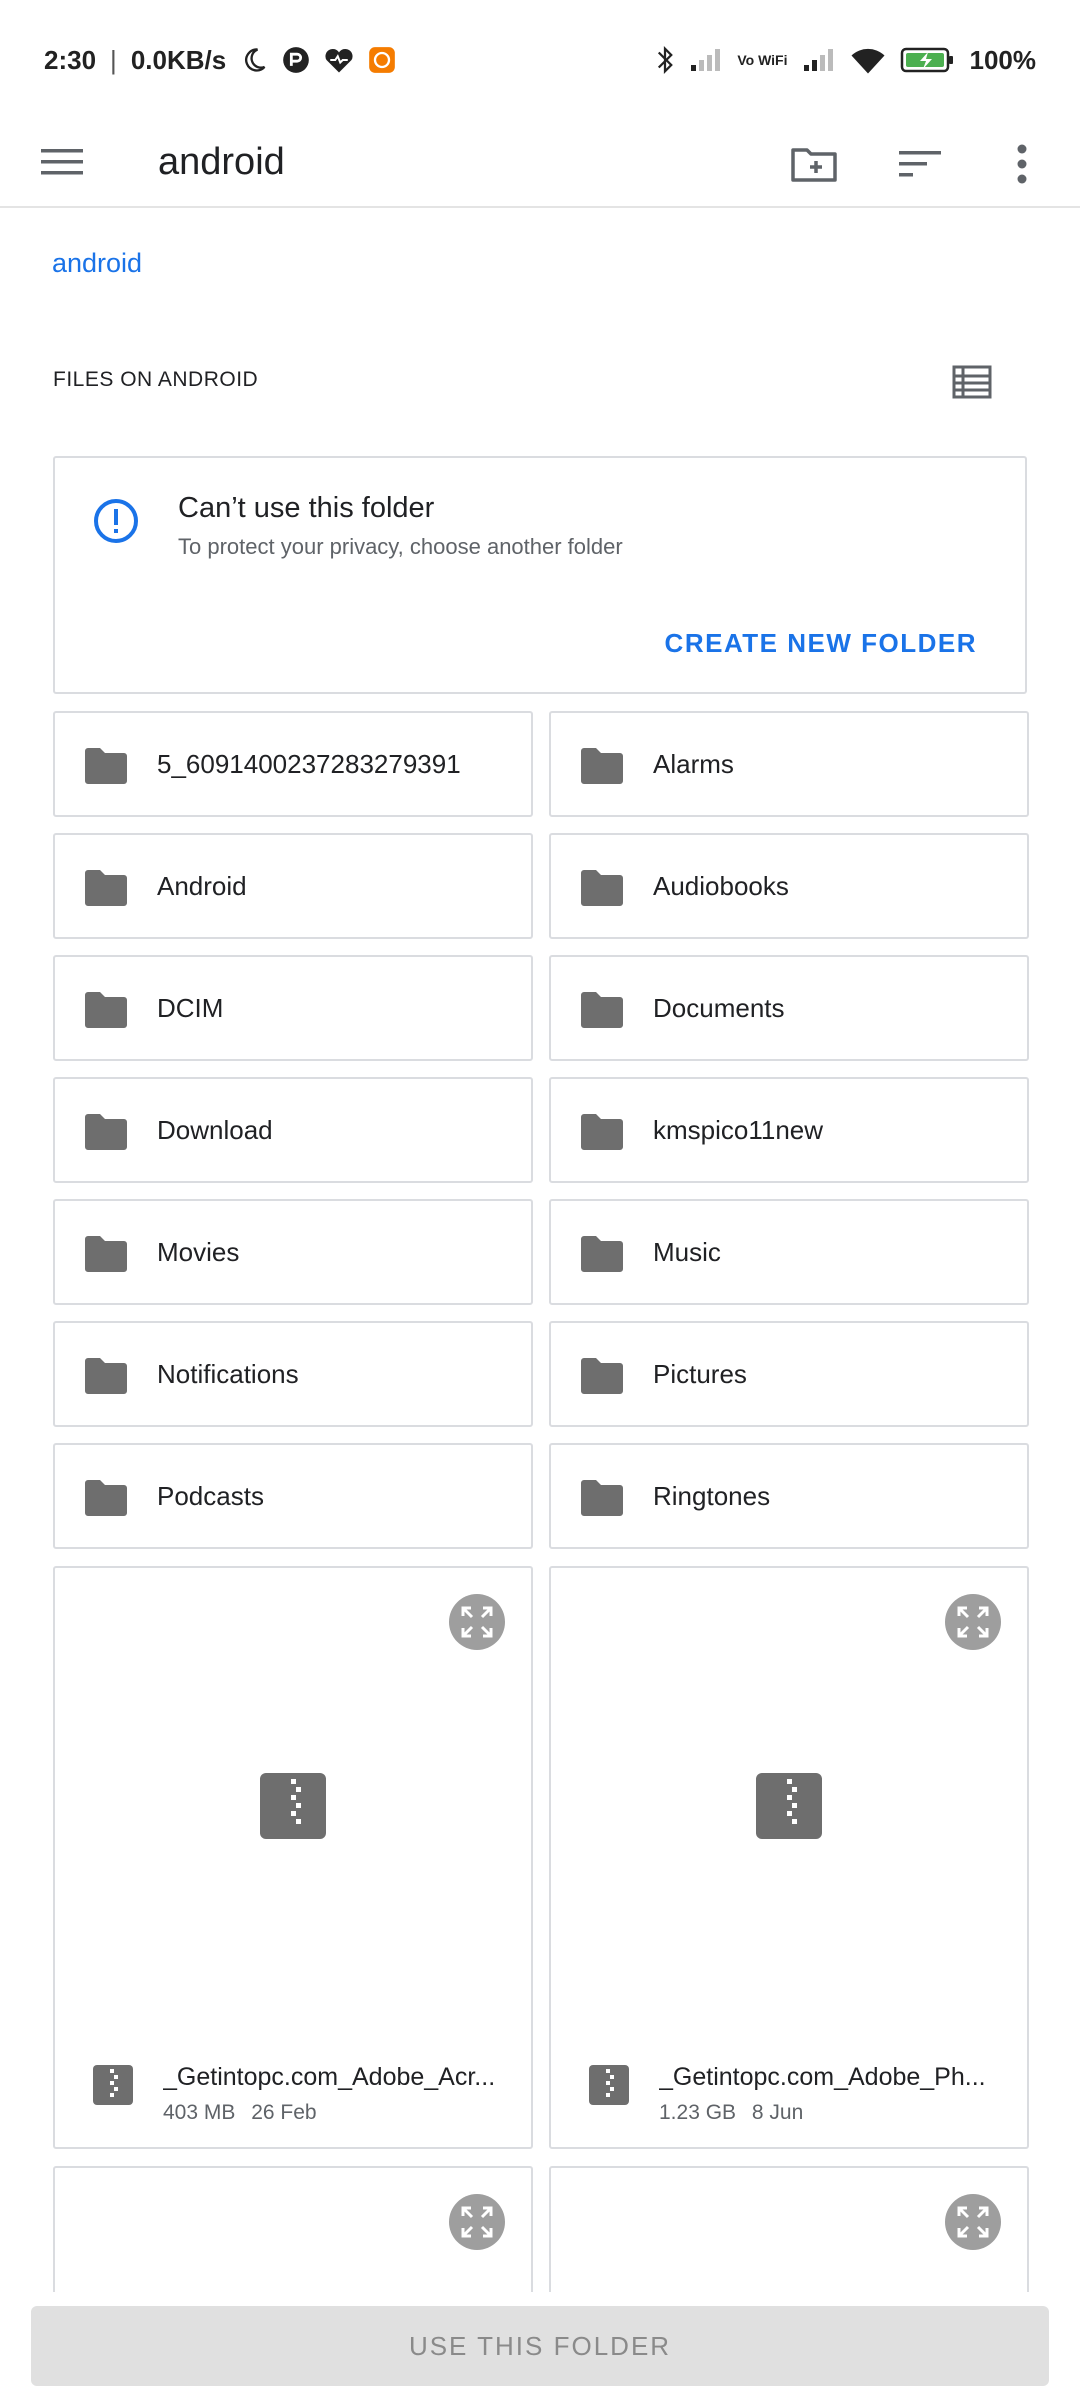  What do you see at coordinates (293, 1130) in the screenshot?
I see `folder-item: Download` at bounding box center [293, 1130].